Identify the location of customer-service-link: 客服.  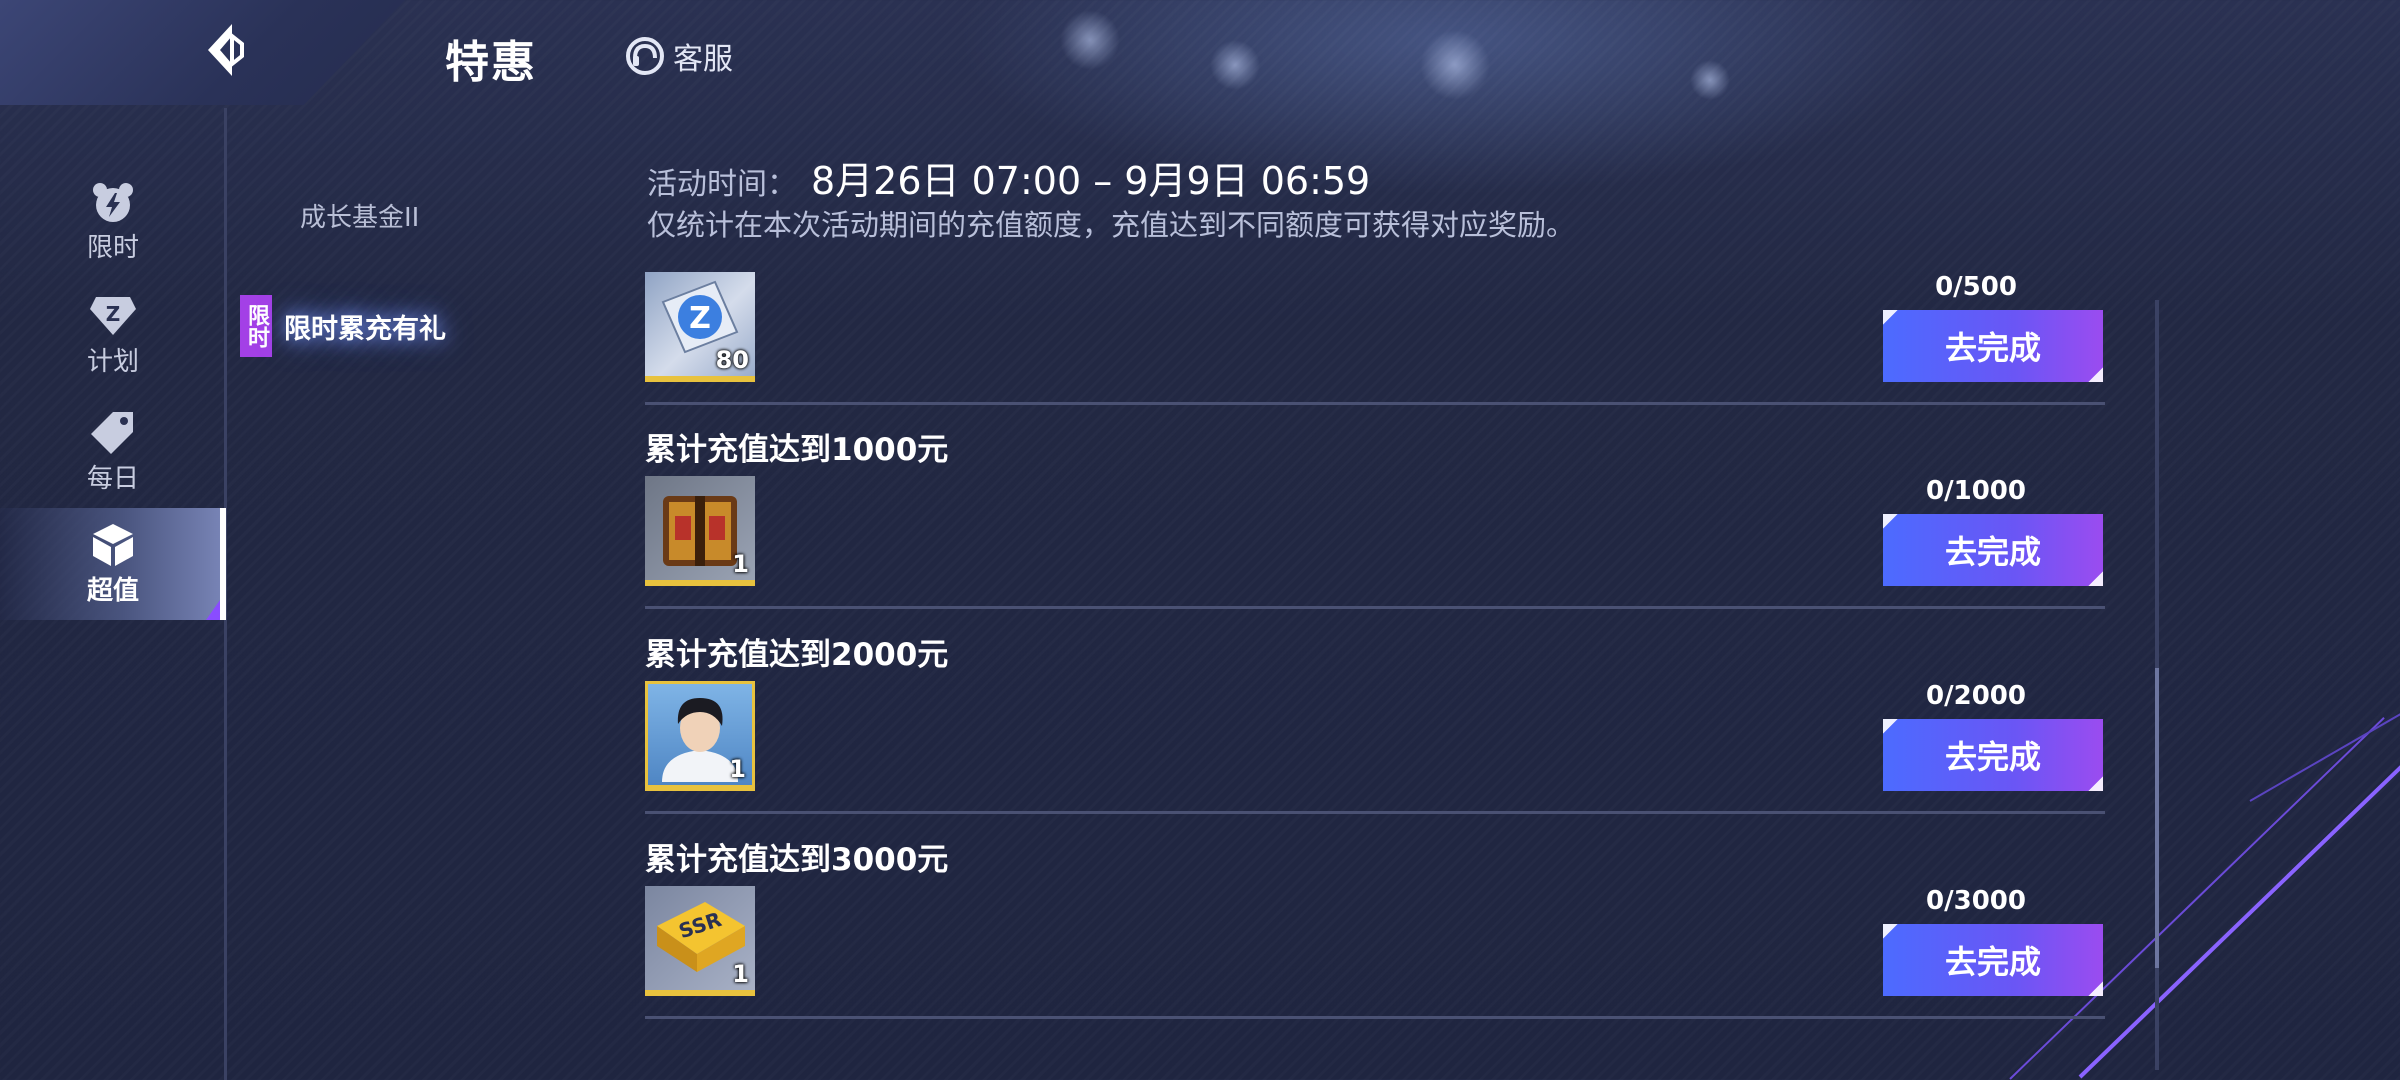
(679, 56).